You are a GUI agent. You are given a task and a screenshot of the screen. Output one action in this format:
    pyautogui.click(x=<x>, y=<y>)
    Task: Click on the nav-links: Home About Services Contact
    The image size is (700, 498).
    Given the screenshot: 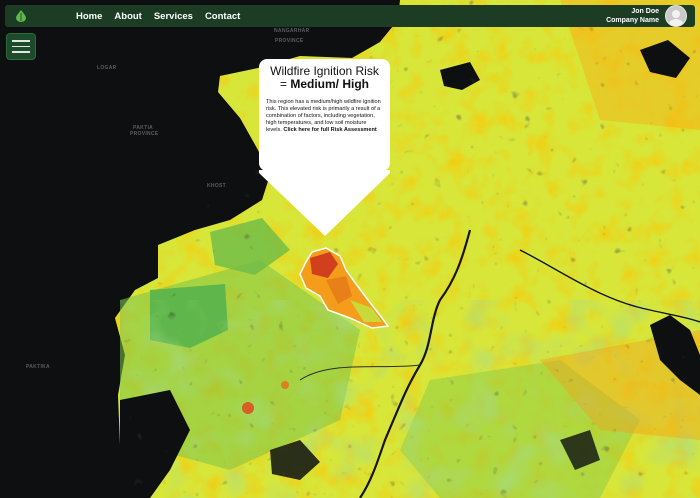 What is the action you would take?
    pyautogui.click(x=158, y=16)
    